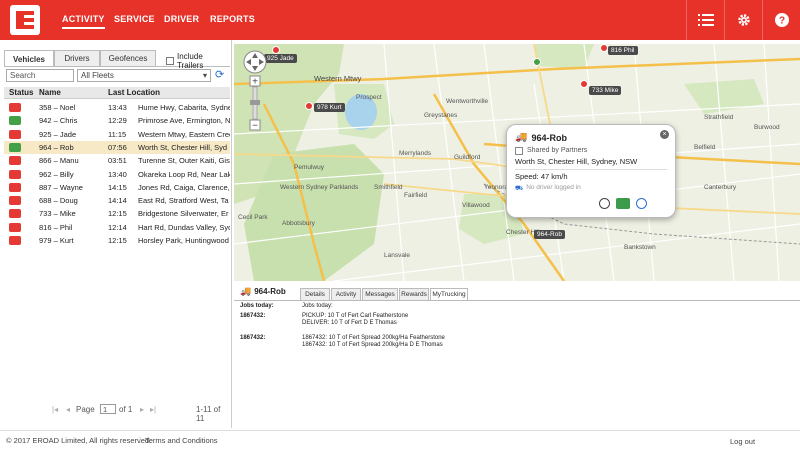 Image resolution: width=800 pixels, height=450 pixels. What do you see at coordinates (743, 20) in the screenshot?
I see `gear-icon` at bounding box center [743, 20].